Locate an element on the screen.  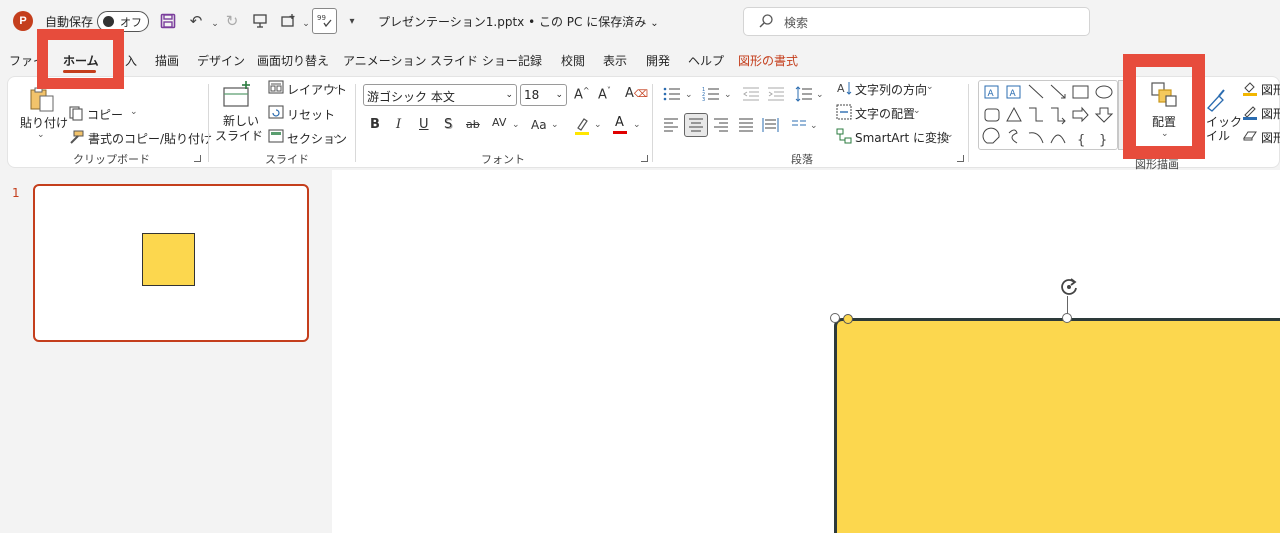
layout-icon is located at coordinates (276, 87).